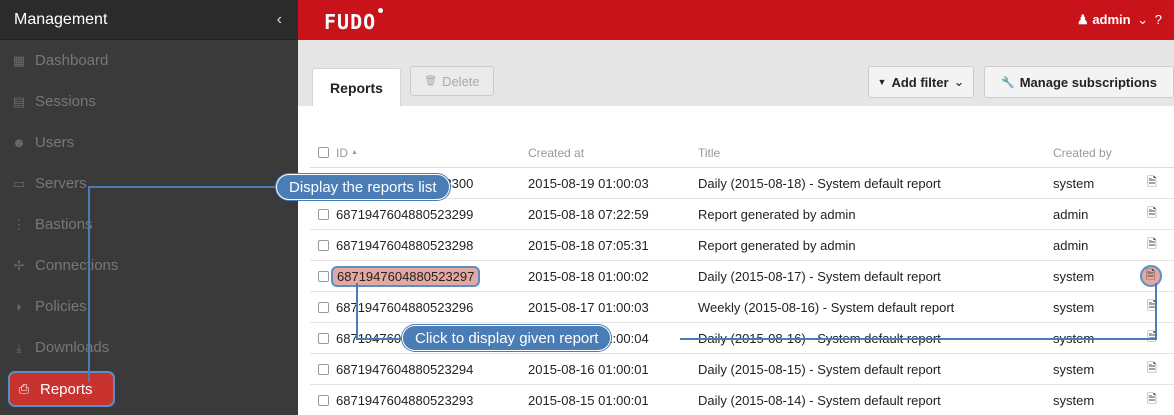 This screenshot has width=1174, height=415. Describe the element at coordinates (875, 153) in the screenshot. I see `header-title: Title` at that location.